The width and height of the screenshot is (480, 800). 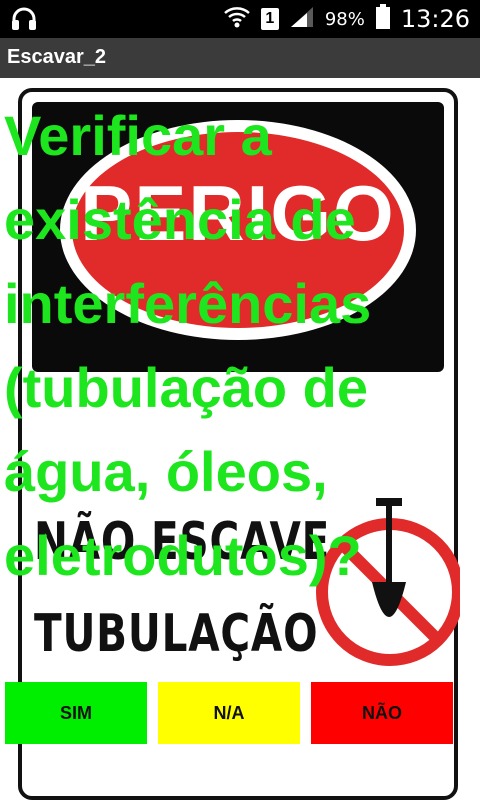 What do you see at coordinates (176, 634) in the screenshot?
I see `sign-warning-line-2: TUBULAÇÃO` at bounding box center [176, 634].